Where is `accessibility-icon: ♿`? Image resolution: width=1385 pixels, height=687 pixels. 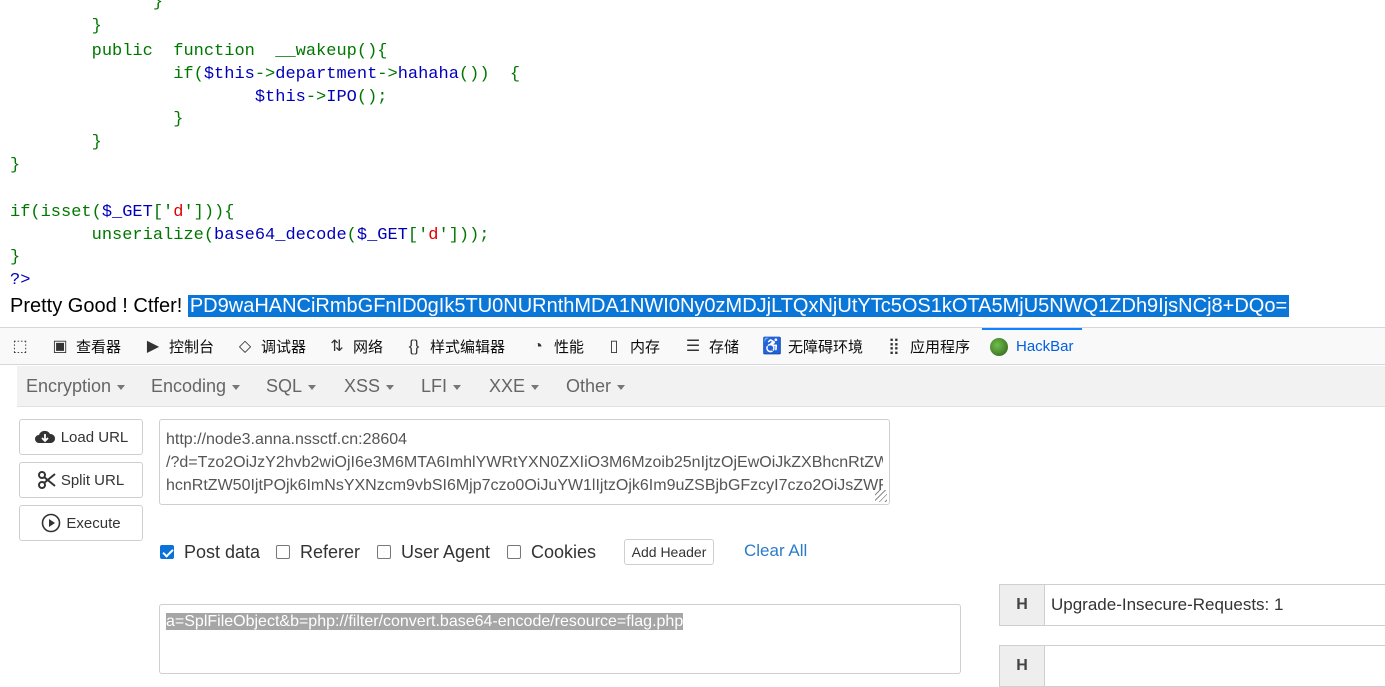 accessibility-icon: ♿ is located at coordinates (772, 346).